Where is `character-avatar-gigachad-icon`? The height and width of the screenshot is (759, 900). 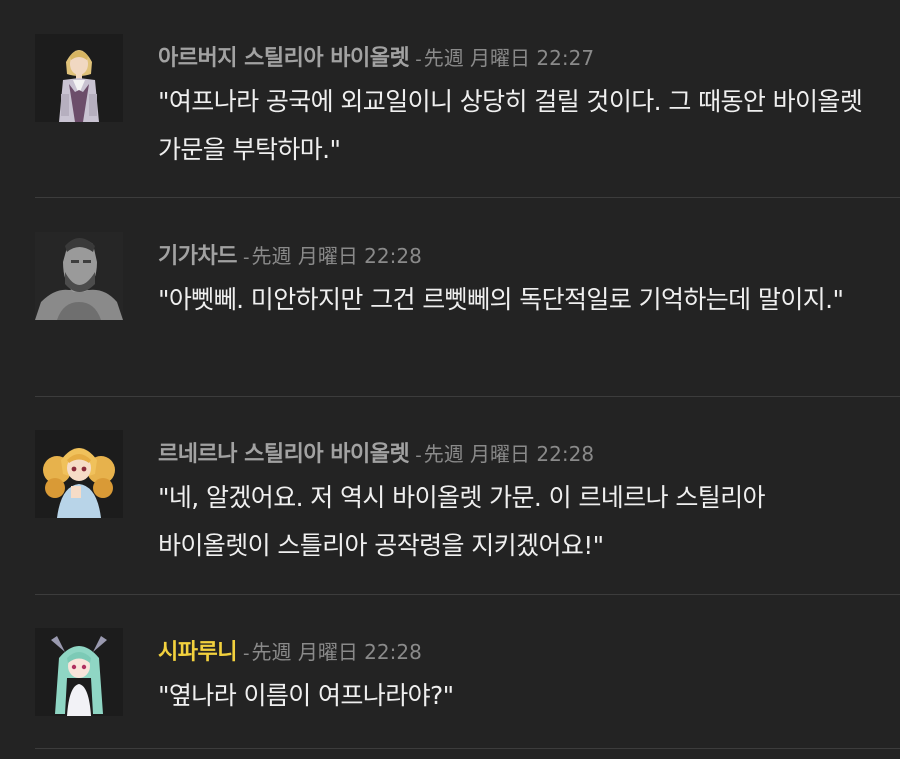 character-avatar-gigachad-icon is located at coordinates (79, 276).